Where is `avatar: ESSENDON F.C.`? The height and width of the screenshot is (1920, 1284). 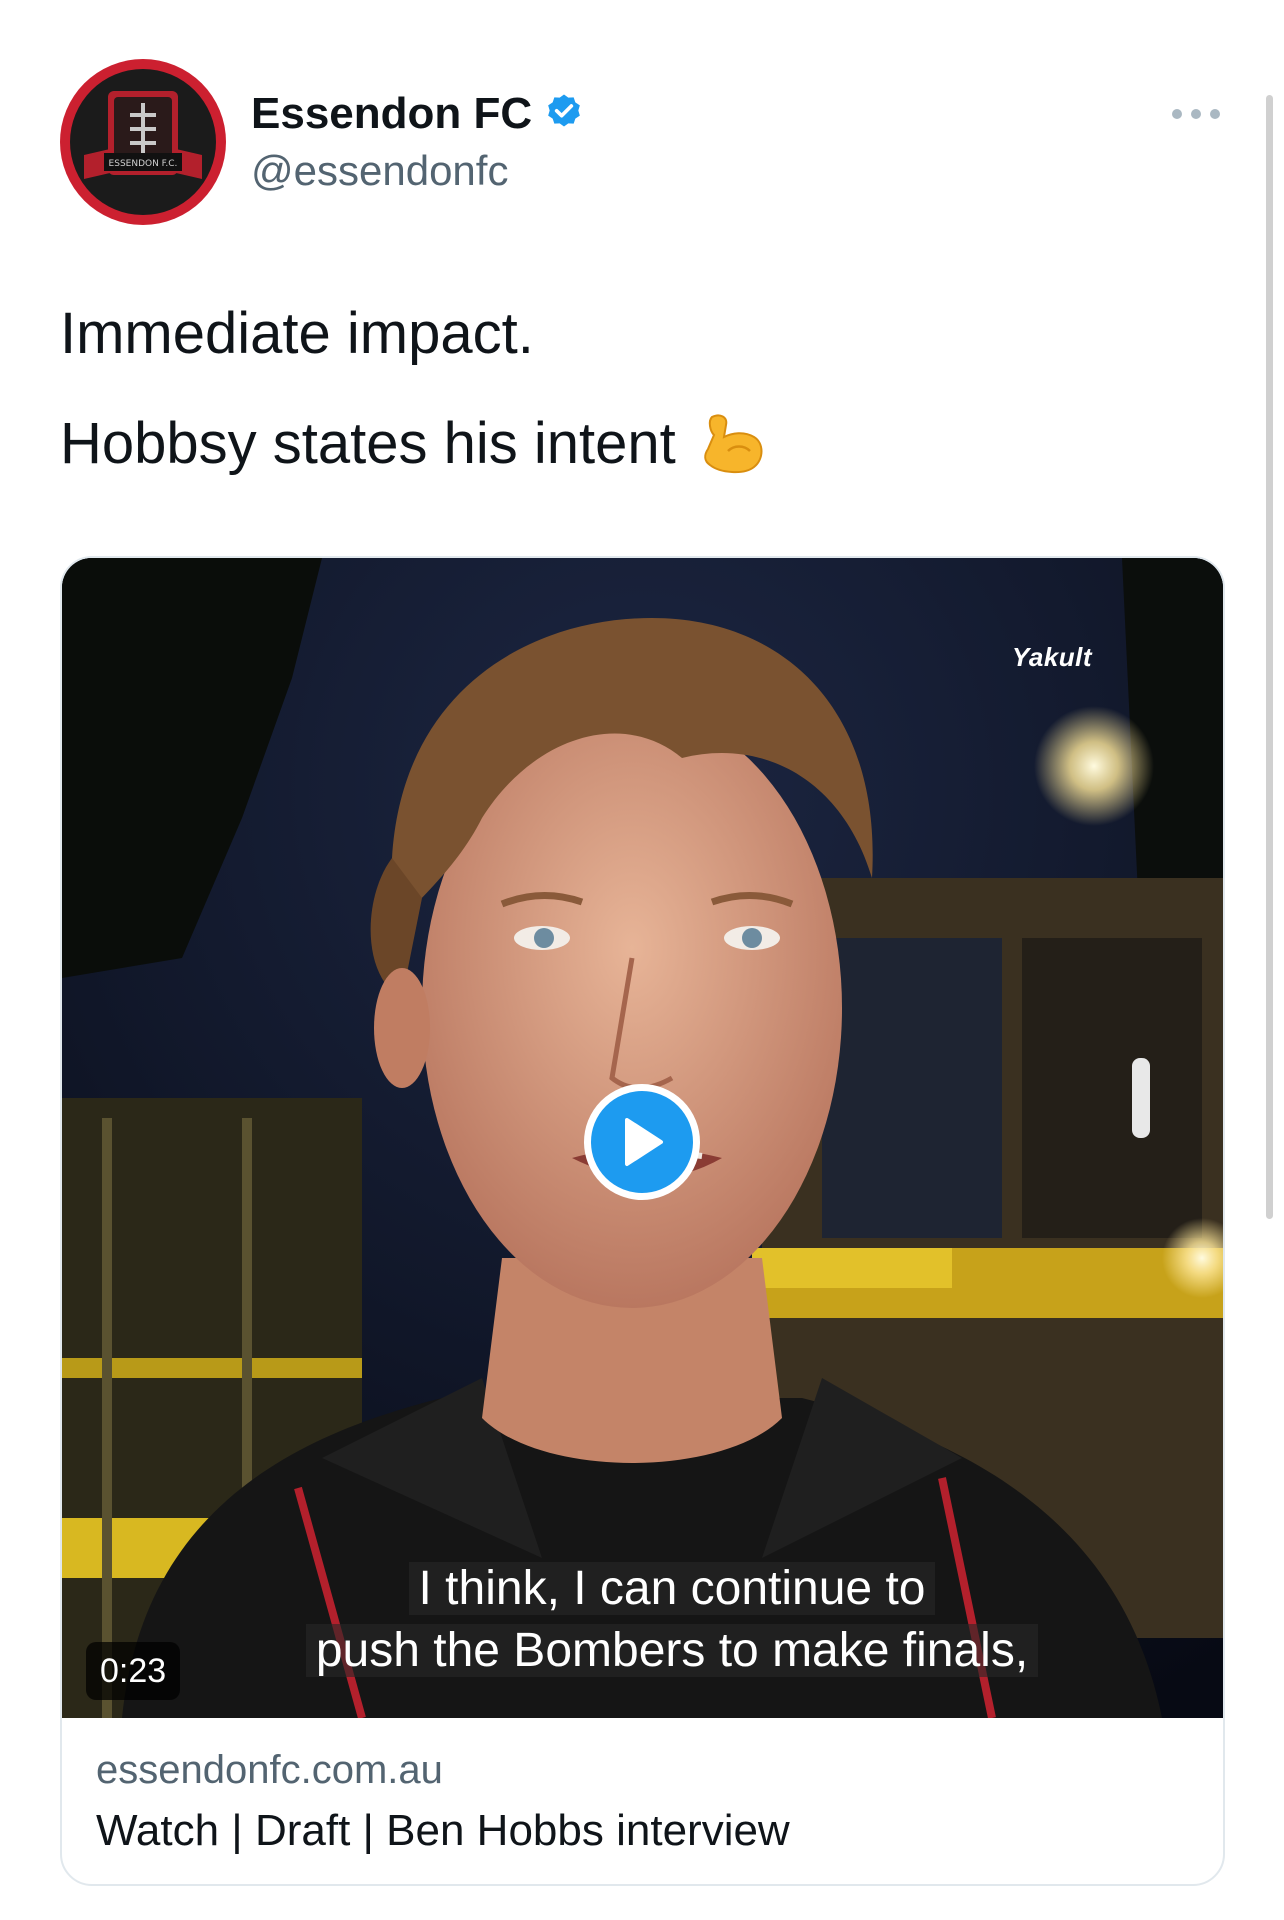 avatar: ESSENDON F.C. is located at coordinates (143, 142).